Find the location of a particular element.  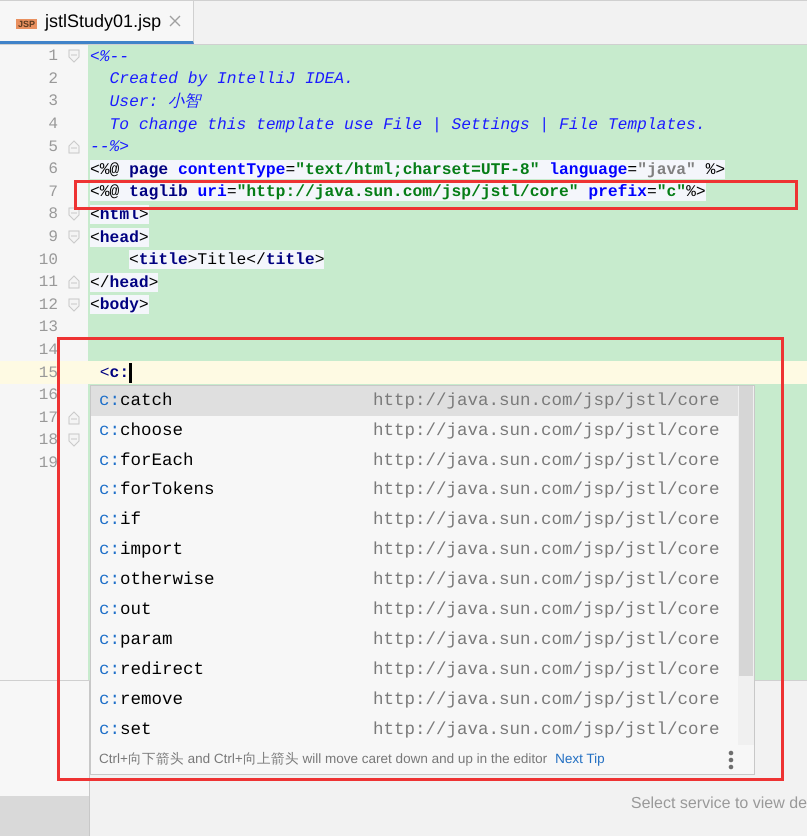

code-line: To change this template use File | Settings | File Templates. is located at coordinates (407, 124).